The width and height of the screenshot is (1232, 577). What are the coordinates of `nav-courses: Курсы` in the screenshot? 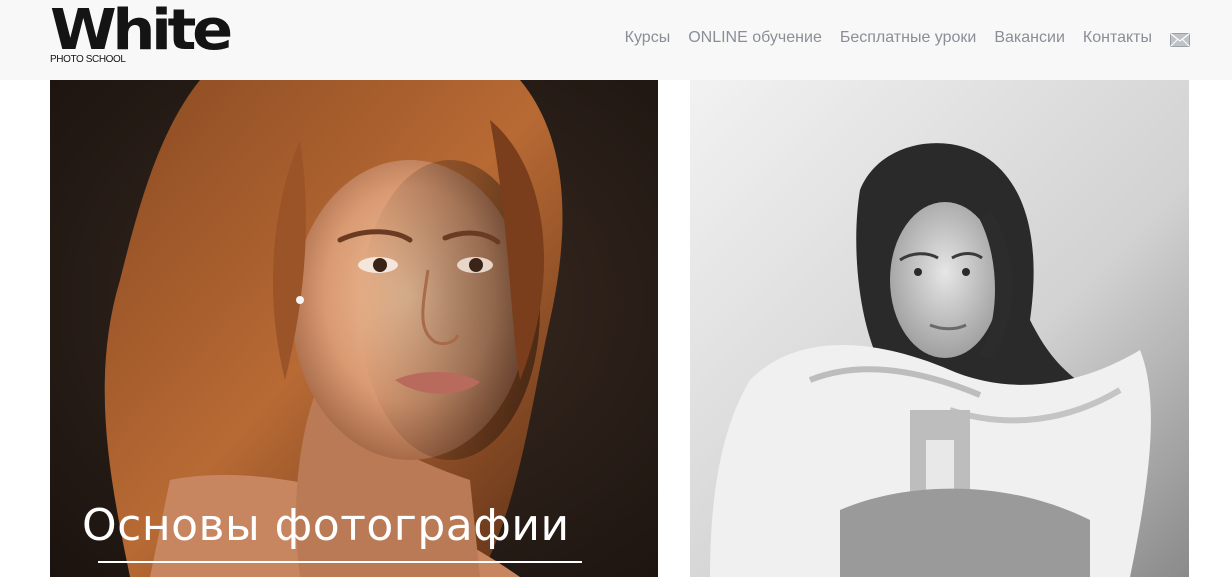 It's located at (648, 38).